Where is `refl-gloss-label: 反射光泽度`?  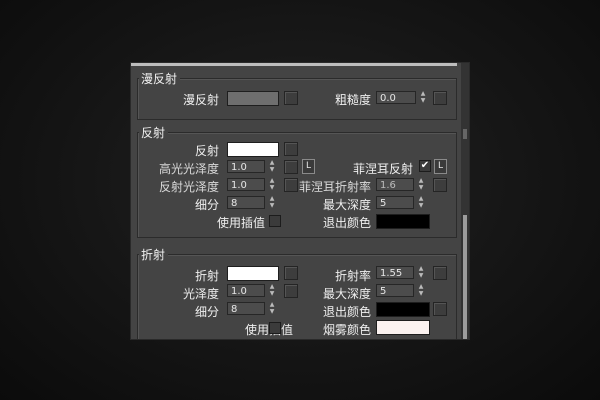
refl-gloss-label: 反射光泽度 is located at coordinates (188, 187).